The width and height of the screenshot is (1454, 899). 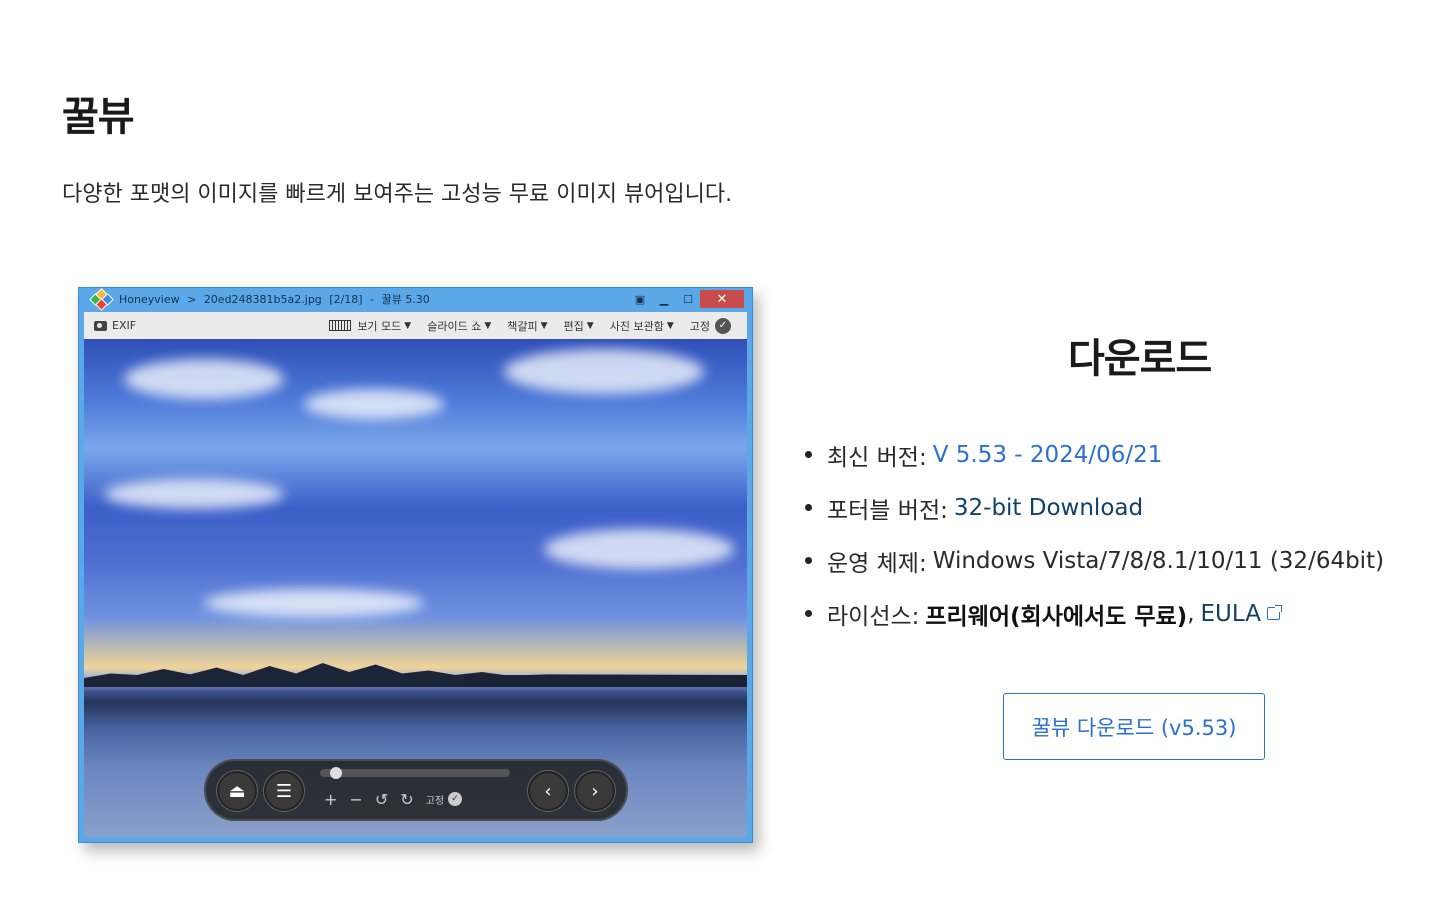 What do you see at coordinates (664, 299) in the screenshot?
I see `minimize-icon: ▁` at bounding box center [664, 299].